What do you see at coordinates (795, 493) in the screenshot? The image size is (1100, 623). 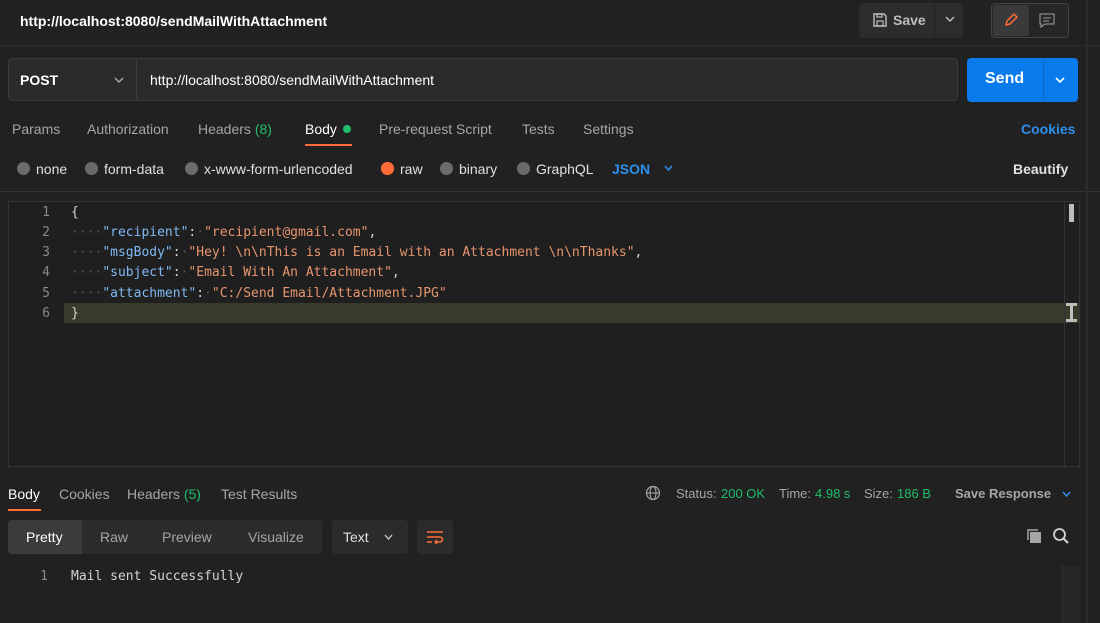 I see `time-label: Time:` at bounding box center [795, 493].